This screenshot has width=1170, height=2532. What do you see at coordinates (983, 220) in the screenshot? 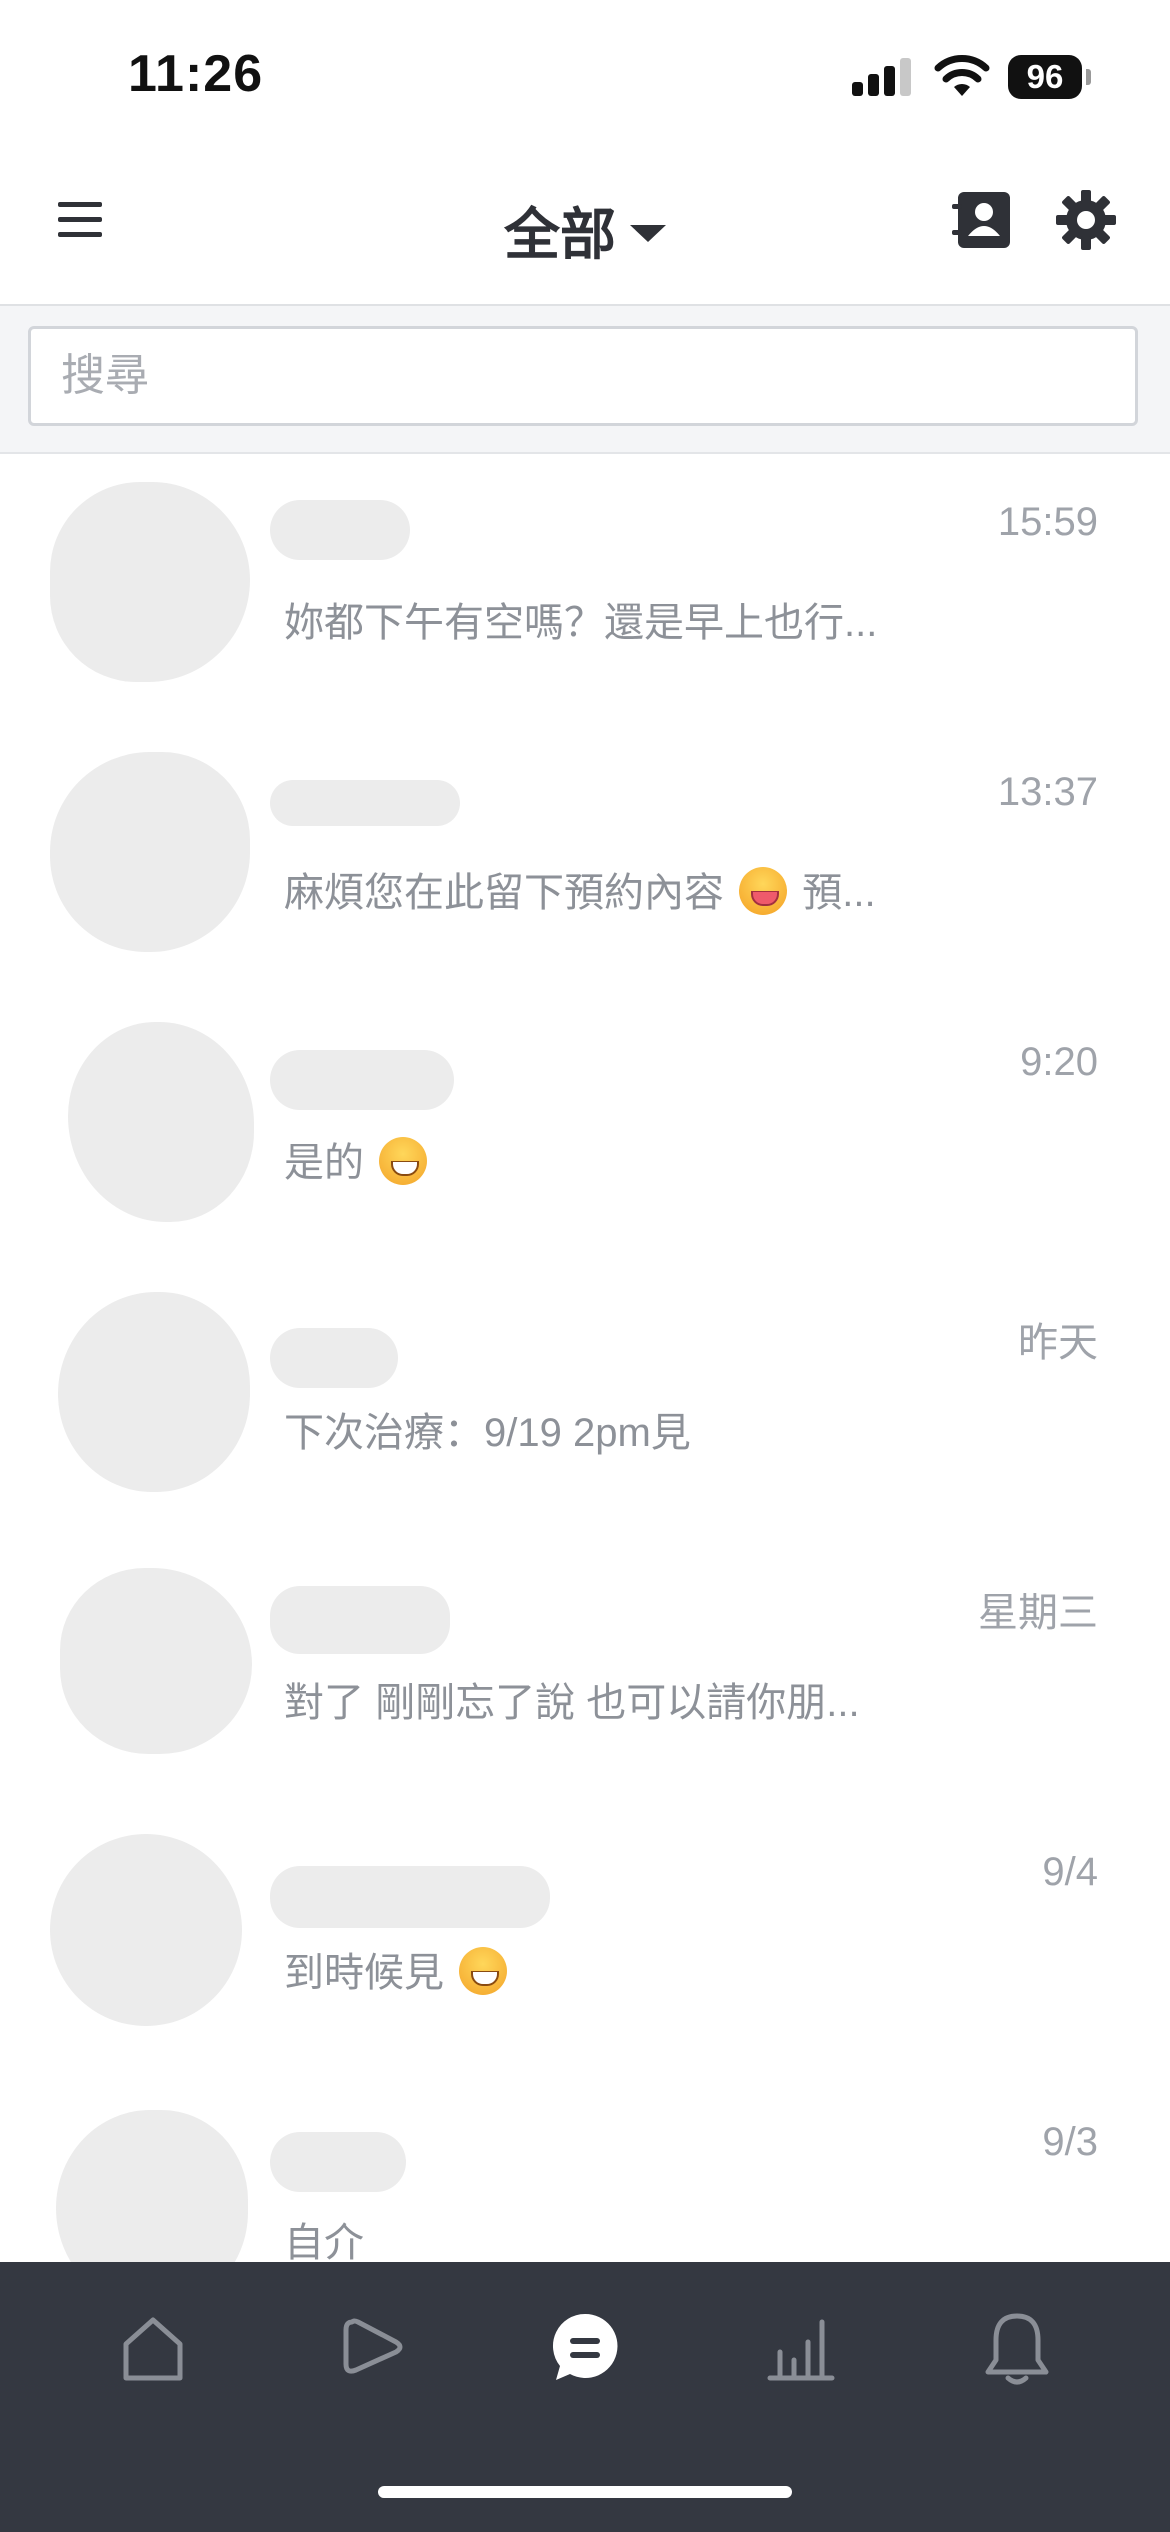
I see `contacts-icon` at bounding box center [983, 220].